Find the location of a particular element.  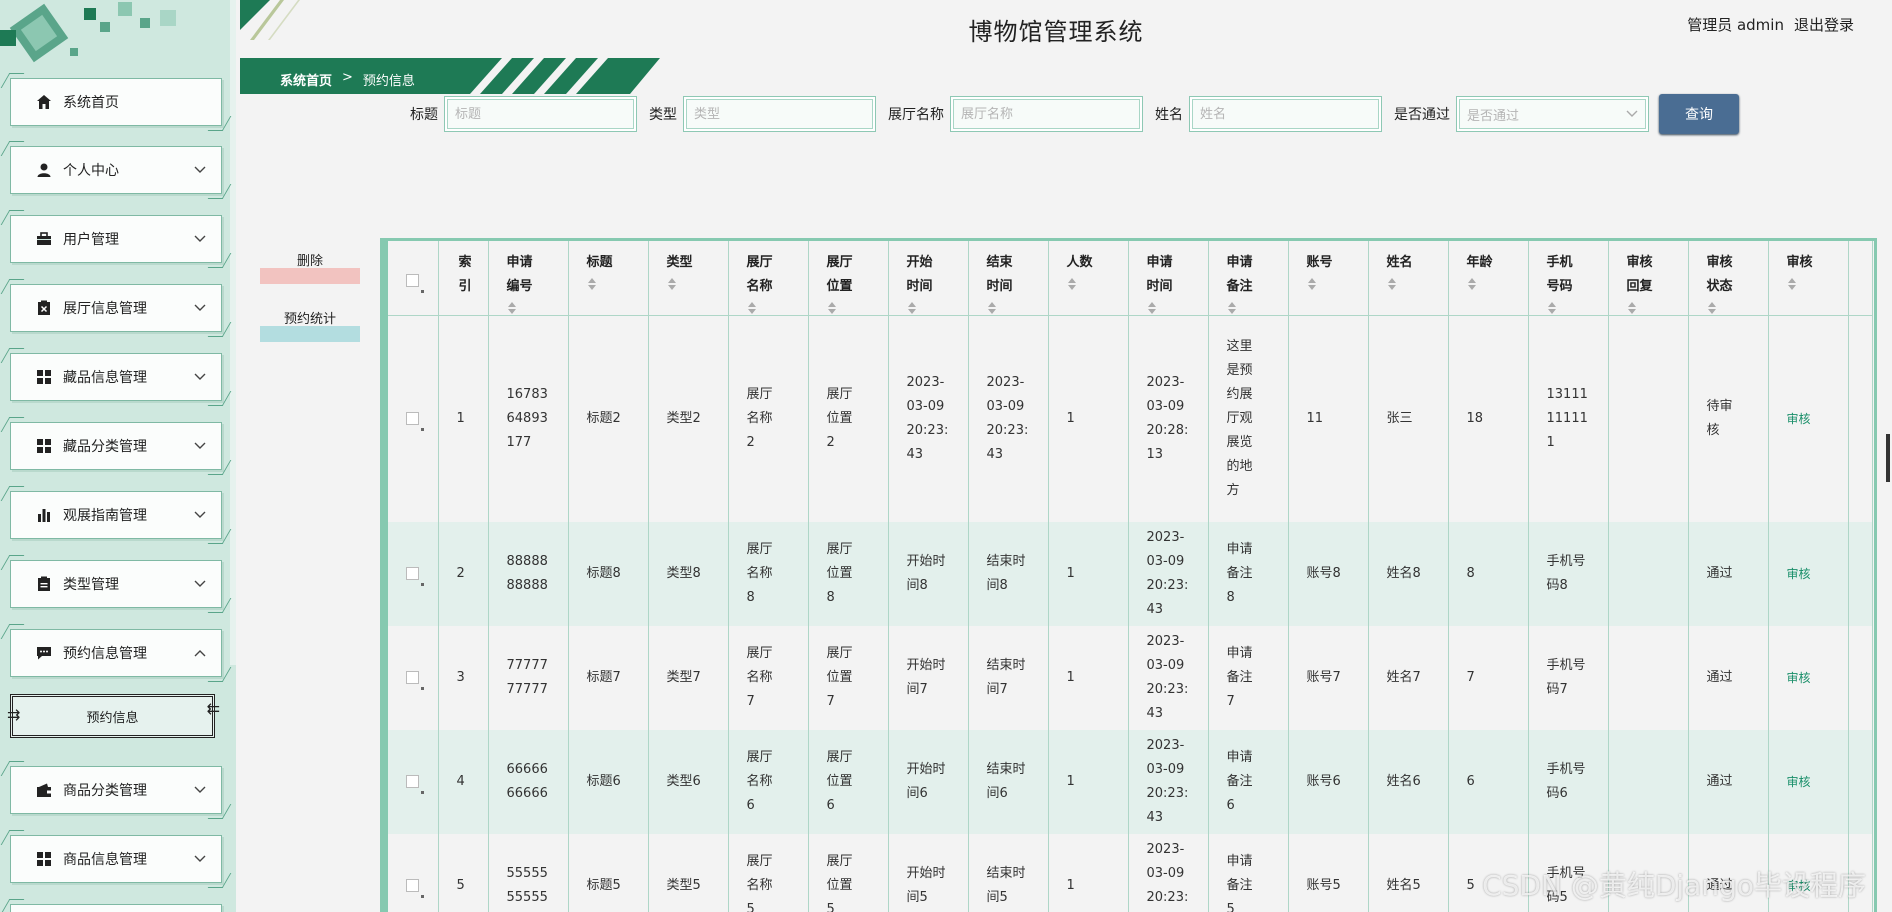

column-header: 审核回复 is located at coordinates (1648, 278).